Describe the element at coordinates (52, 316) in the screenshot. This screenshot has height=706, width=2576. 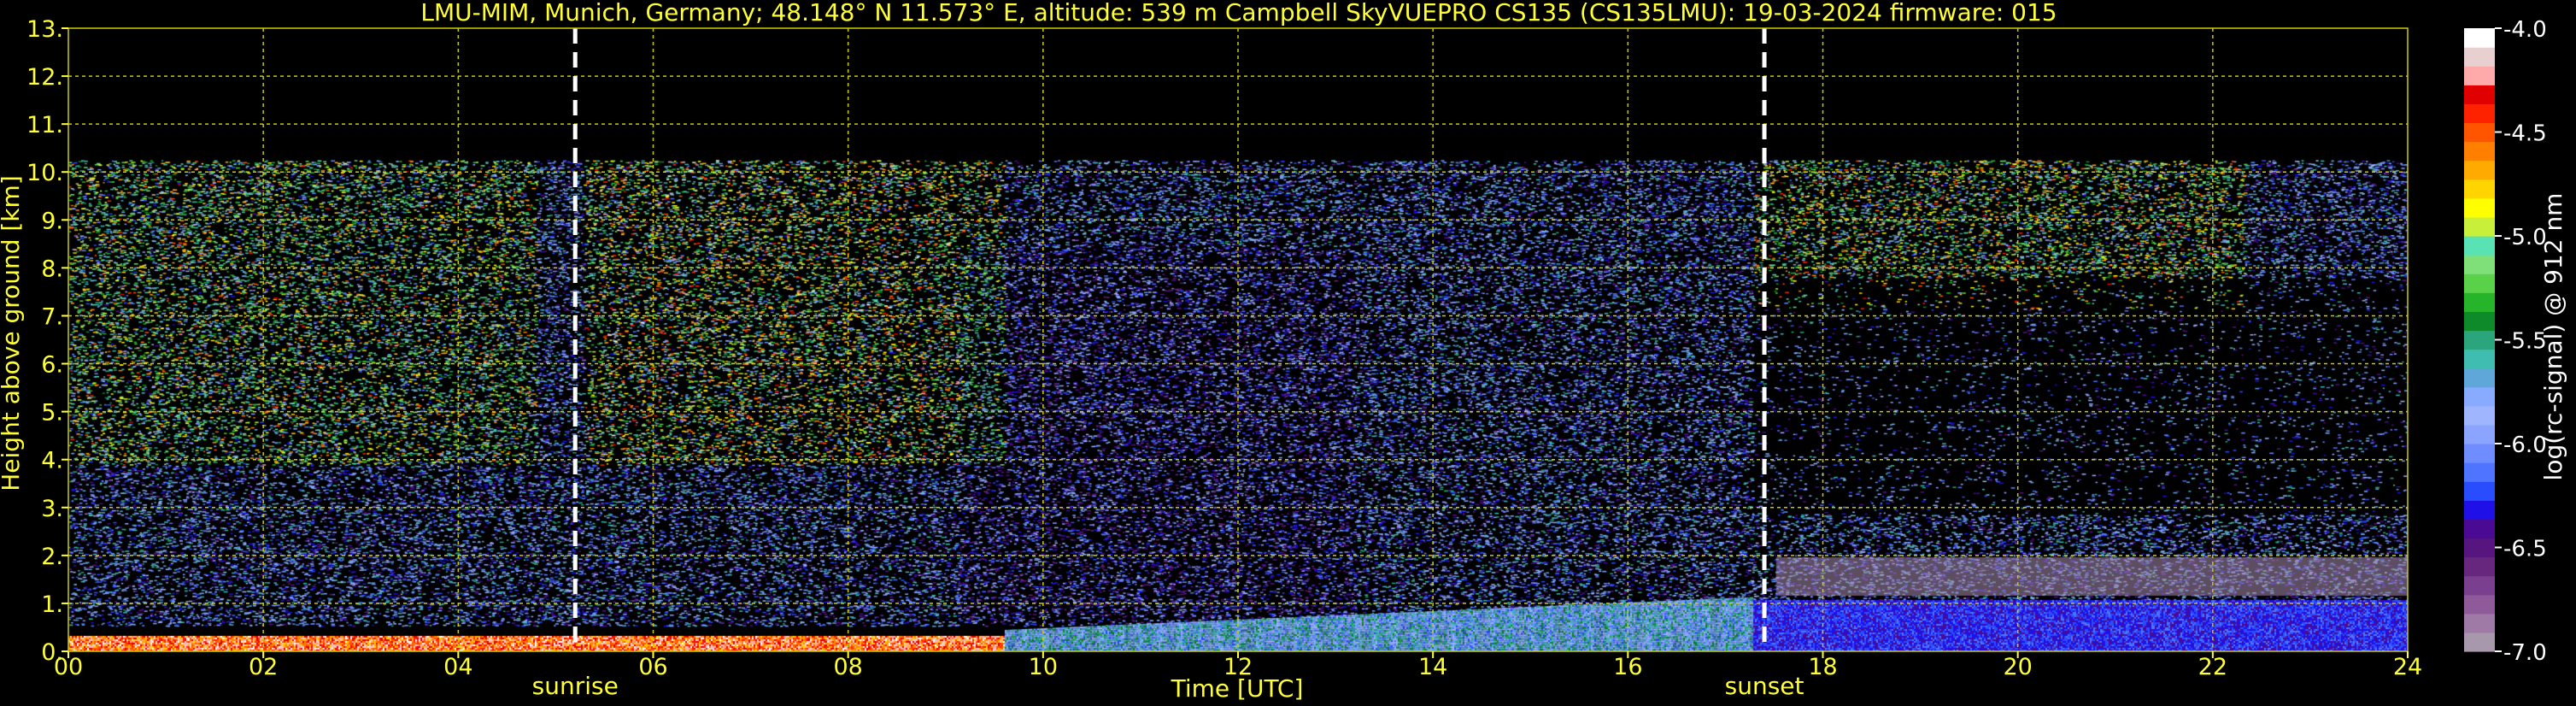
I see `y-tick-label: 7.` at that location.